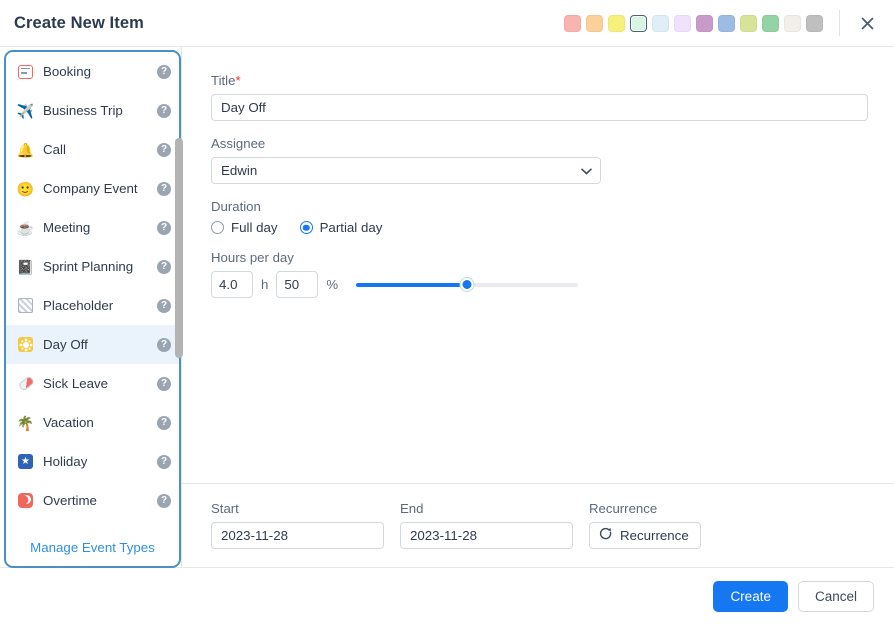 Image resolution: width=894 pixels, height=624 pixels. Describe the element at coordinates (867, 23) in the screenshot. I see `close-icon` at that location.